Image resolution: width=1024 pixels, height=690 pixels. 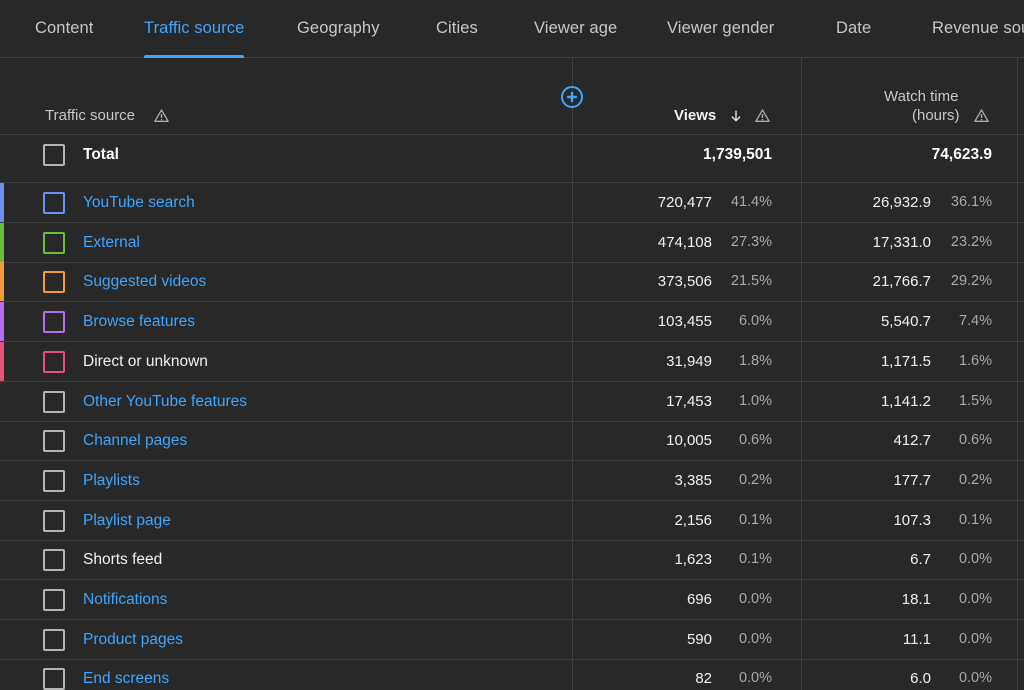 I want to click on watch-time-value: 5,540.7, so click(x=905, y=322).